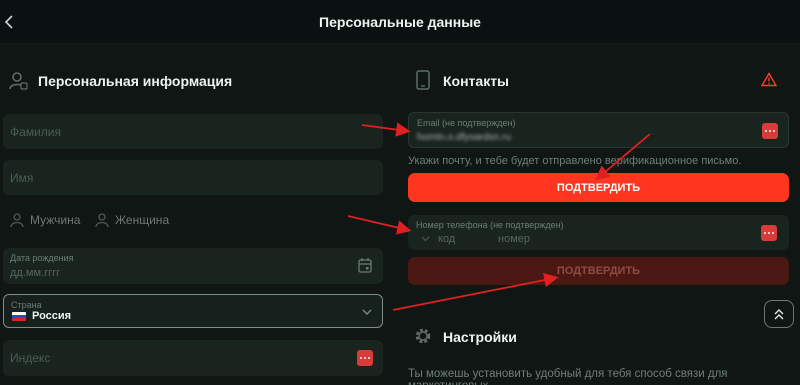 The height and width of the screenshot is (385, 800). What do you see at coordinates (30, 358) in the screenshot?
I see `index-placeholder: Индекс` at bounding box center [30, 358].